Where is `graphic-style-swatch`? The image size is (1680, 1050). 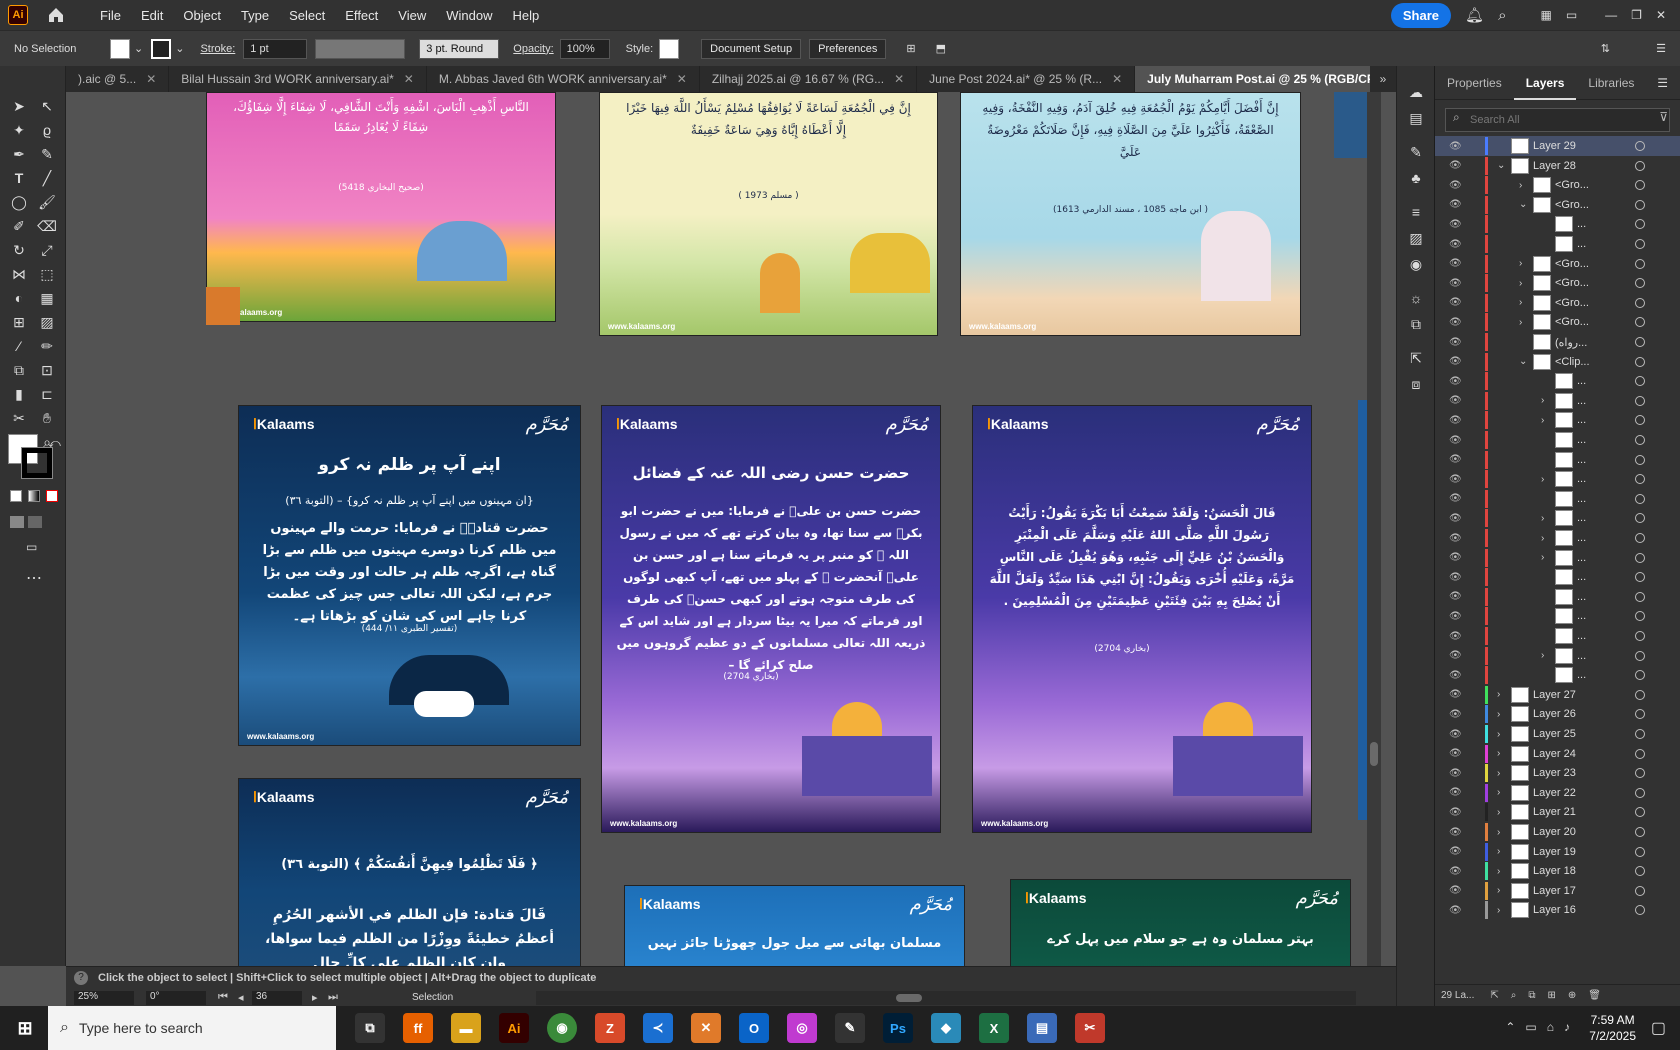 graphic-style-swatch is located at coordinates (669, 48).